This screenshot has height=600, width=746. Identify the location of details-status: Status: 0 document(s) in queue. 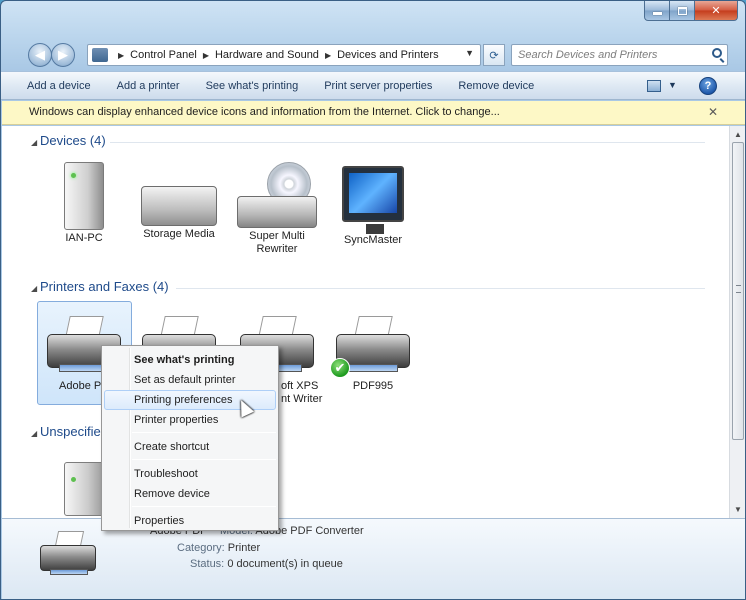
(266, 564).